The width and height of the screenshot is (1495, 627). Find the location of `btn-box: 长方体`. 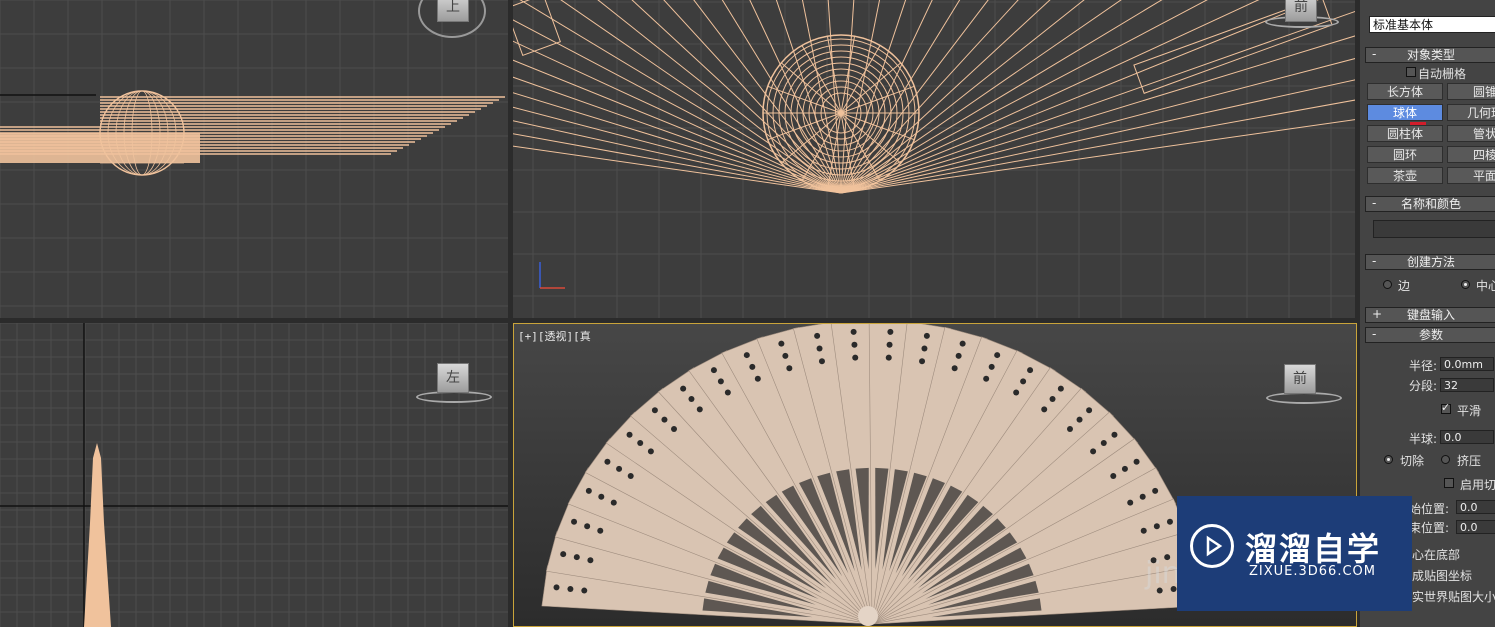

btn-box: 长方体 is located at coordinates (1405, 91).